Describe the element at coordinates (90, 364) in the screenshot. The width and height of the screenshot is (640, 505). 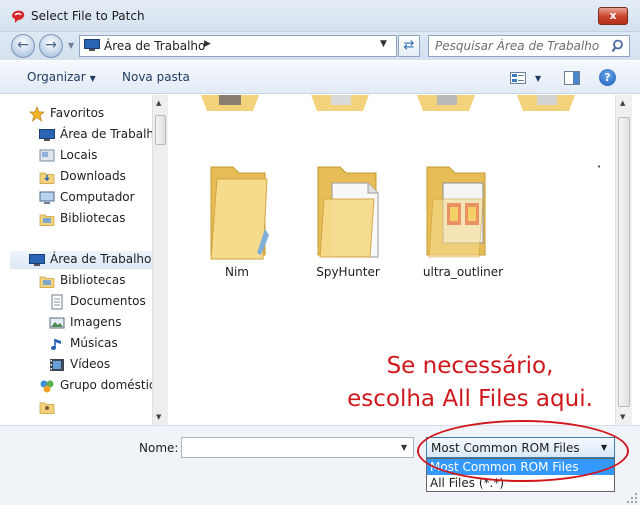
I see `nav-item-label: Vídeos` at that location.